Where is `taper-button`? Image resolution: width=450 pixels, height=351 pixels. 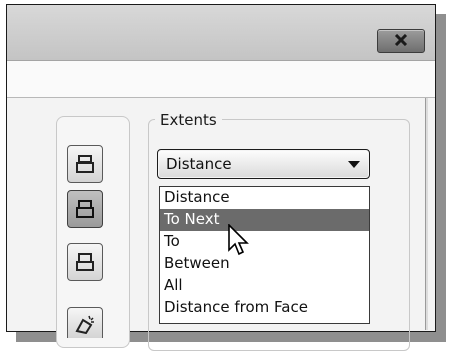
taper-button is located at coordinates (85, 322).